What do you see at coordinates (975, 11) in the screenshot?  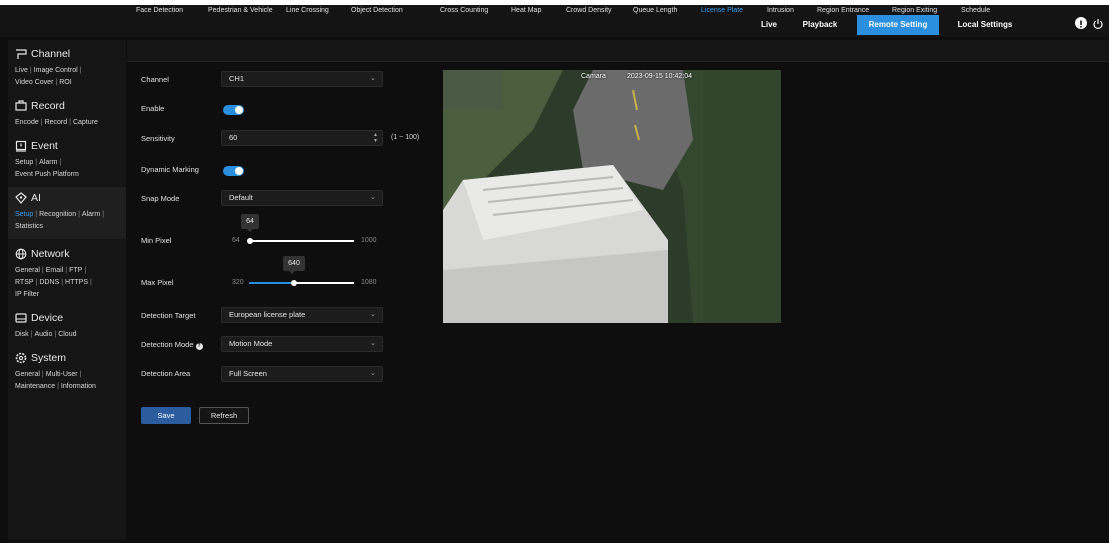 I see `tab-schedule: Schedule` at bounding box center [975, 11].